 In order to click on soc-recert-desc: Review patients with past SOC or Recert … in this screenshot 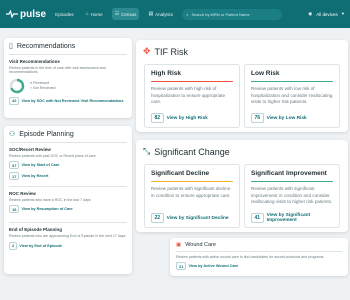, I will do `click(52, 155)`.